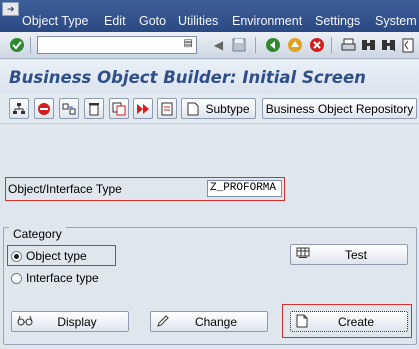 The height and width of the screenshot is (349, 419). I want to click on copy-icon, so click(119, 108).